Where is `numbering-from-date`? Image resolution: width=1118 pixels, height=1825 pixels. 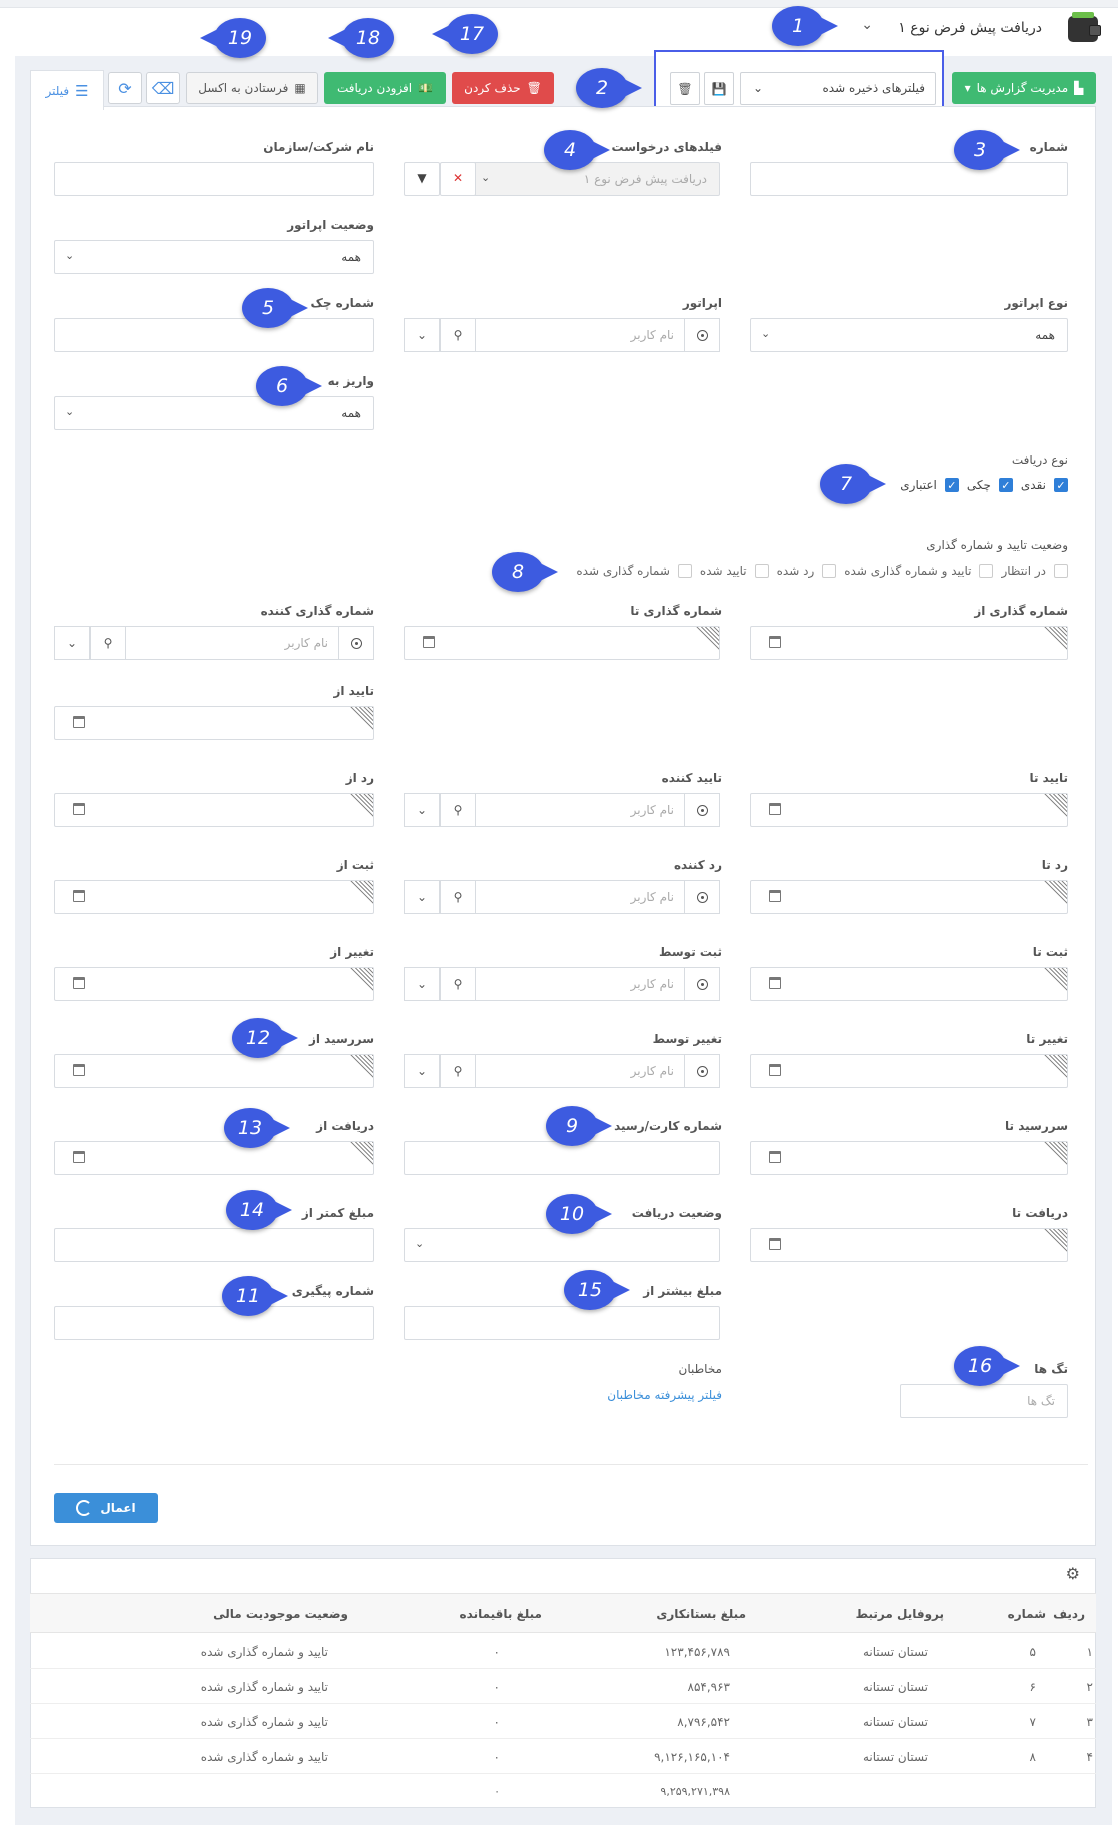
numbering-from-date is located at coordinates (909, 643).